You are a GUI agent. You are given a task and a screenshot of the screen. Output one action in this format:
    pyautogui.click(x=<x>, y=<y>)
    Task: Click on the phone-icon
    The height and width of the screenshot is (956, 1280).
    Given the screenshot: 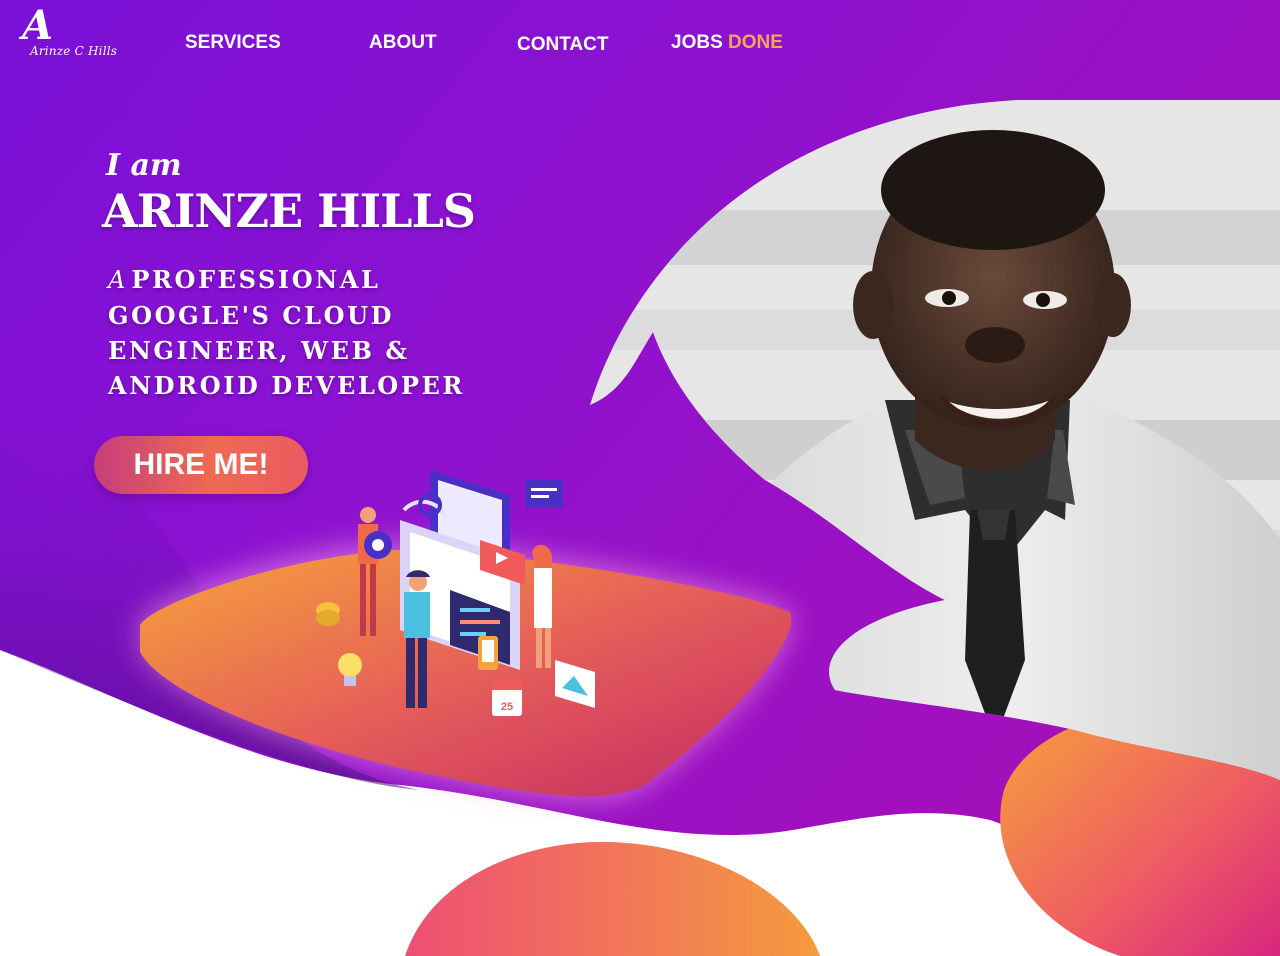 What is the action you would take?
    pyautogui.click(x=488, y=653)
    